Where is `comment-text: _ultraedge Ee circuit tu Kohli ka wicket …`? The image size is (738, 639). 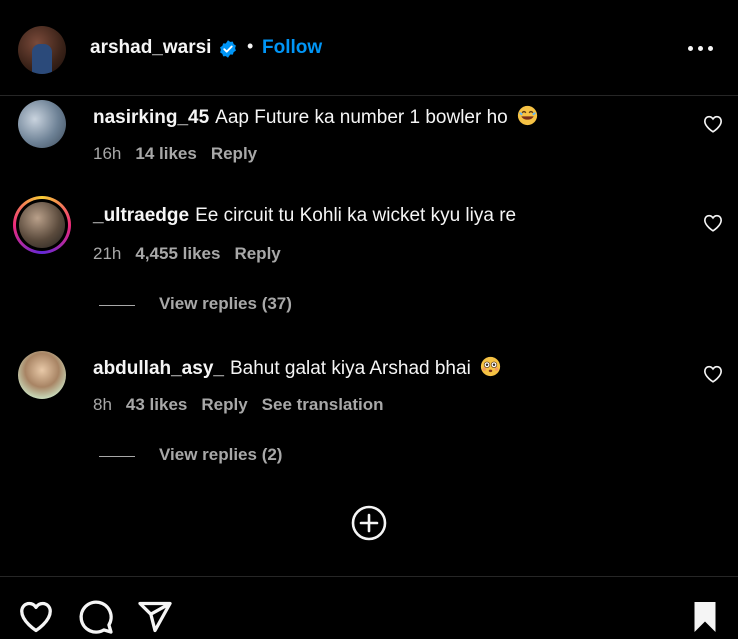 comment-text: _ultraedge Ee circuit tu Kohli ka wicket … is located at coordinates (304, 216).